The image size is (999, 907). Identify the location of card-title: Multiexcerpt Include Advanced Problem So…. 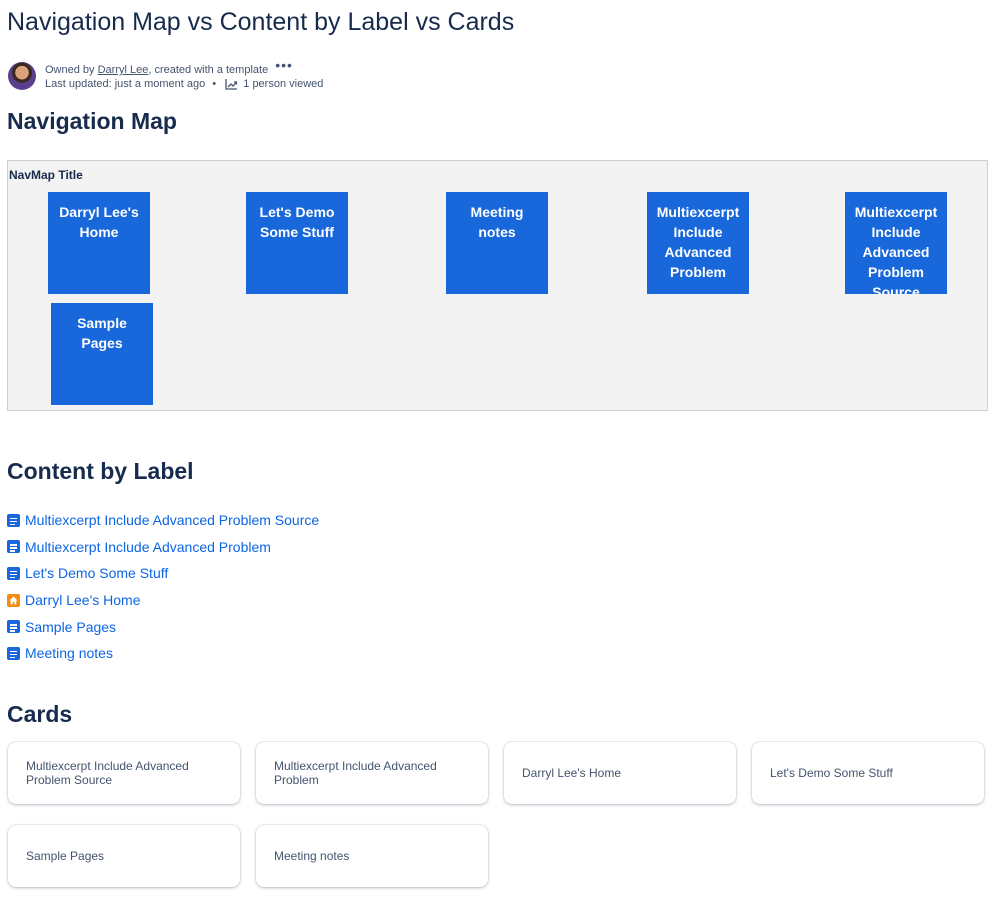
(124, 773).